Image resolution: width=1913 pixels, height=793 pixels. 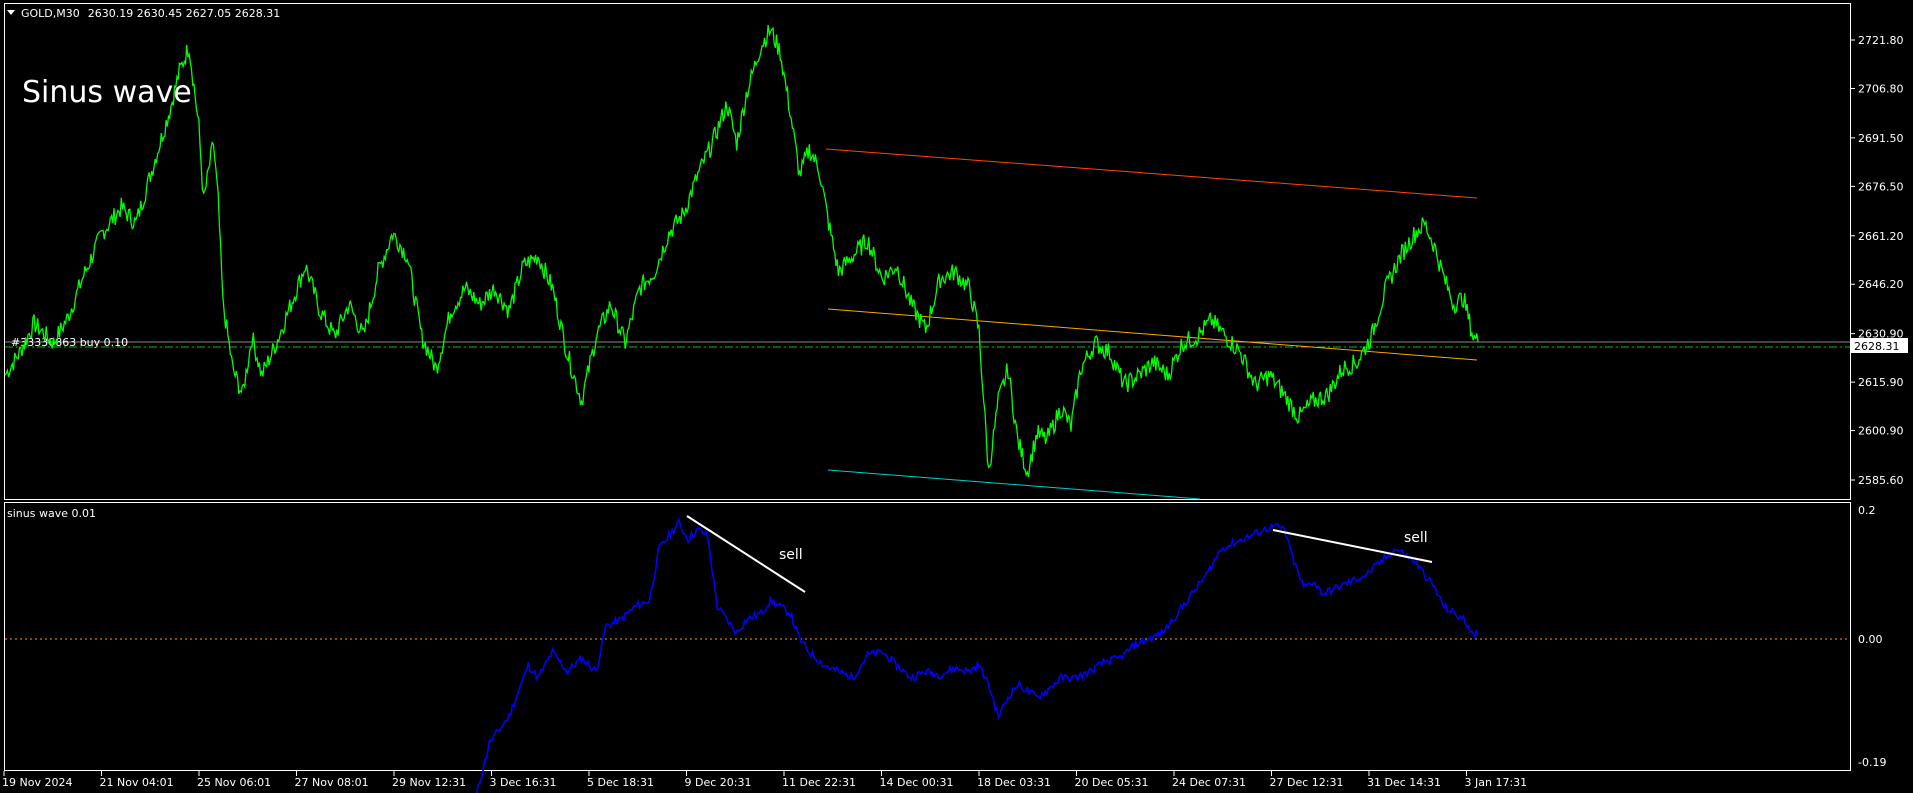 I want to click on indicator-tick-label: 0.00, so click(x=1870, y=639).